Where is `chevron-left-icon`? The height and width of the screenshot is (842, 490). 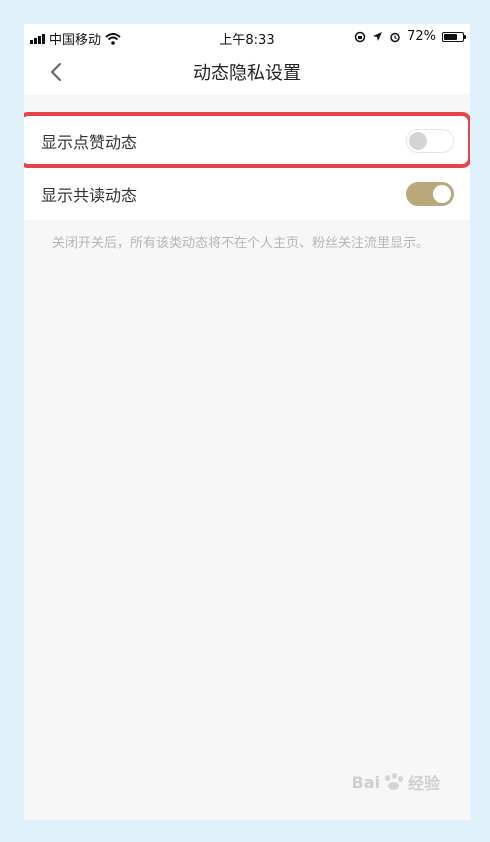 chevron-left-icon is located at coordinates (56, 72).